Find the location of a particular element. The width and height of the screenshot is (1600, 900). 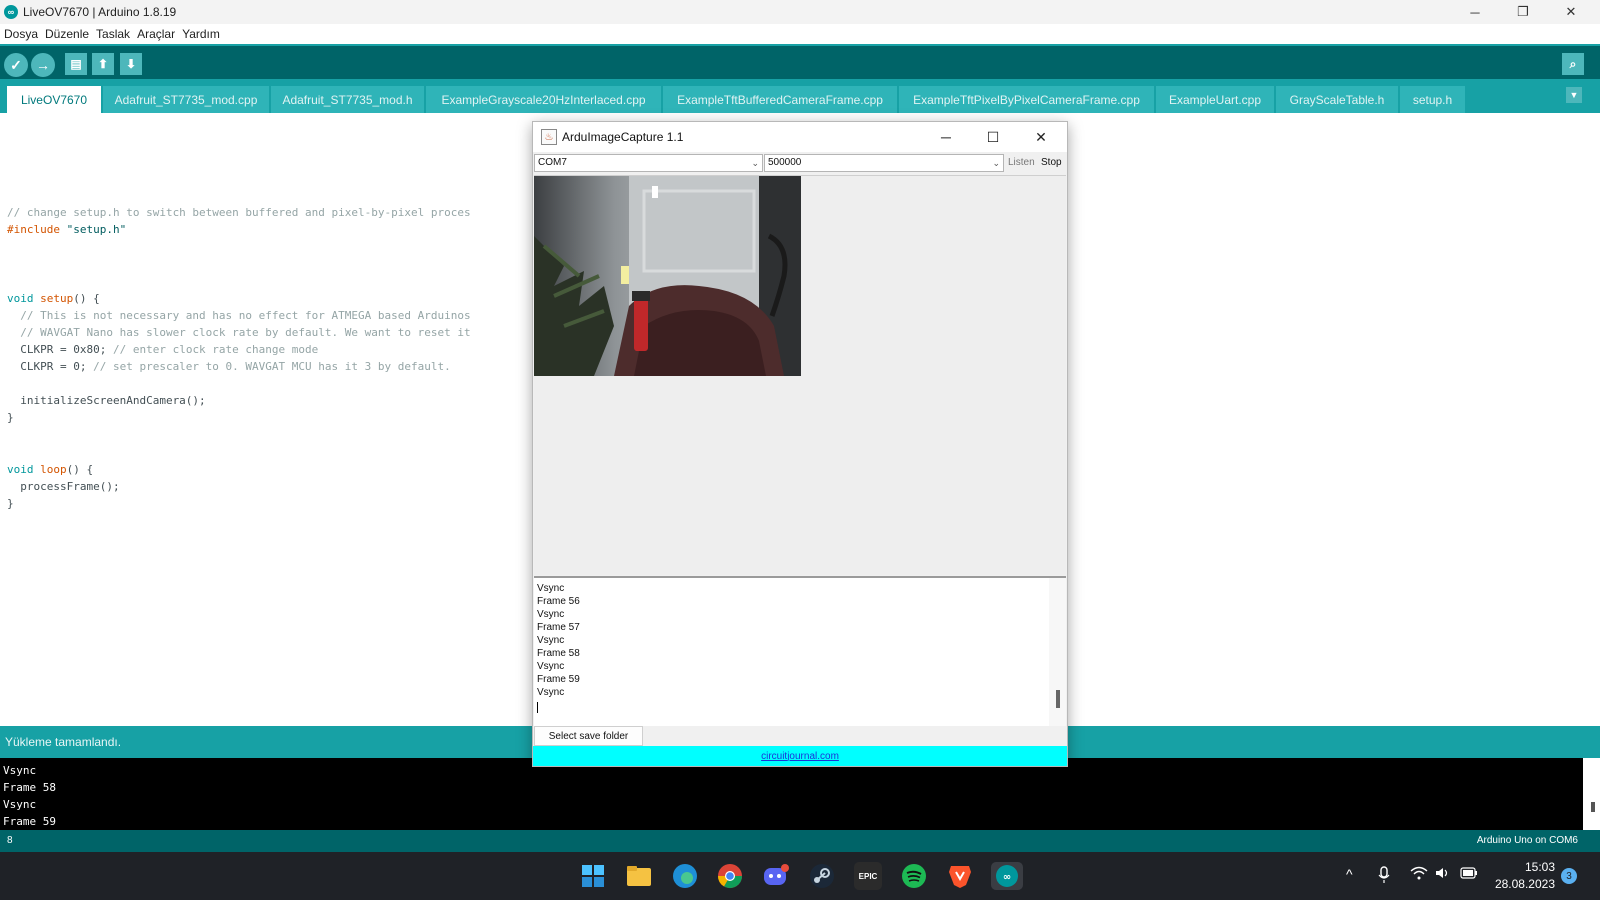

show-hidden-icons-icon: ^ is located at coordinates (1349, 874).